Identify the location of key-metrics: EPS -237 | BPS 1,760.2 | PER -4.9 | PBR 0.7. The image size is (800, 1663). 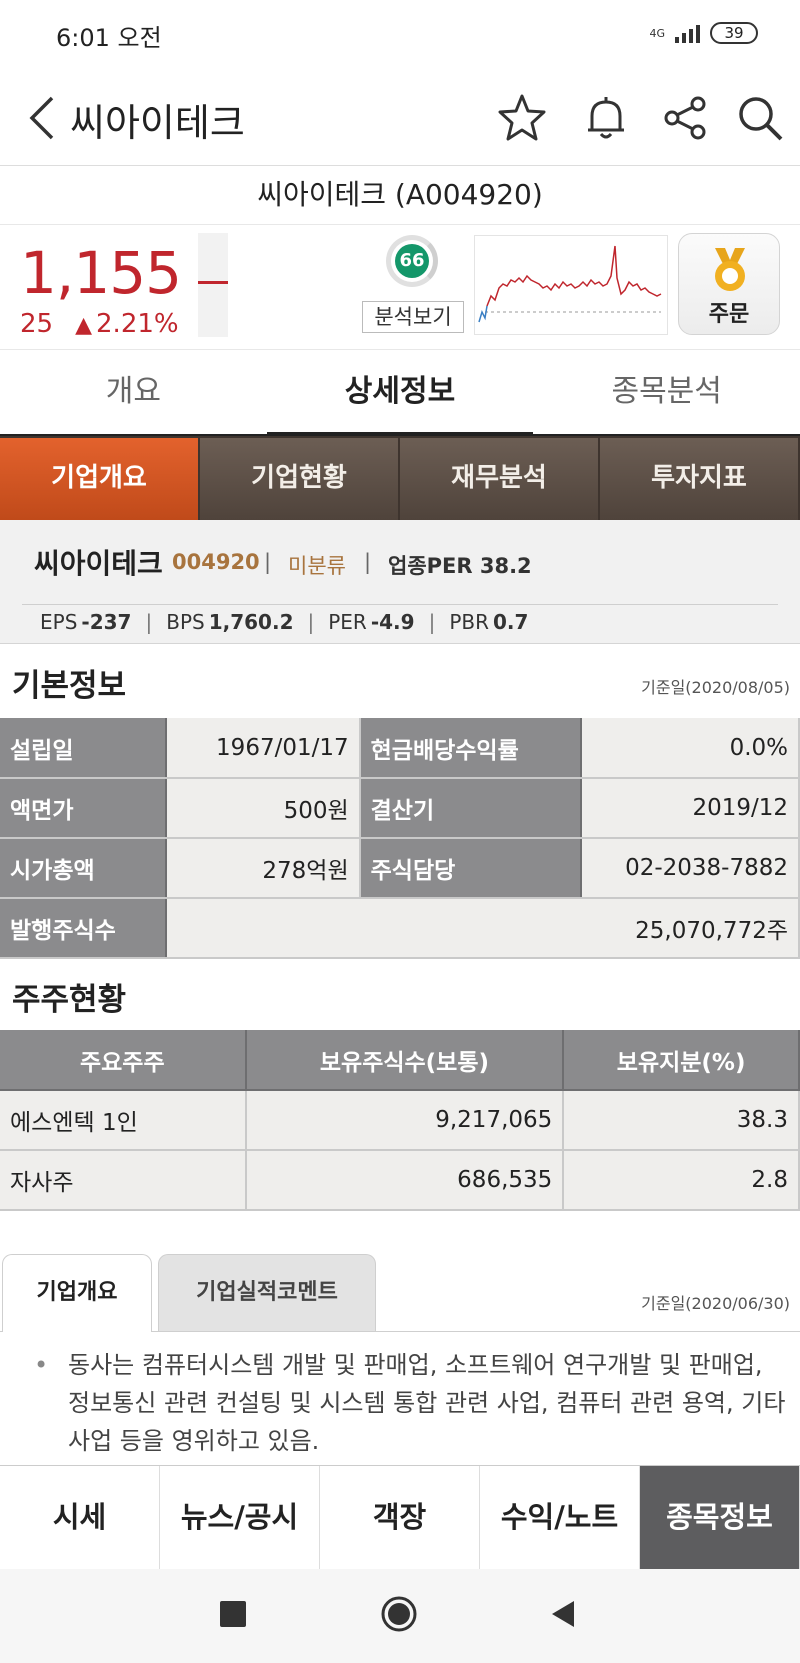
(284, 622).